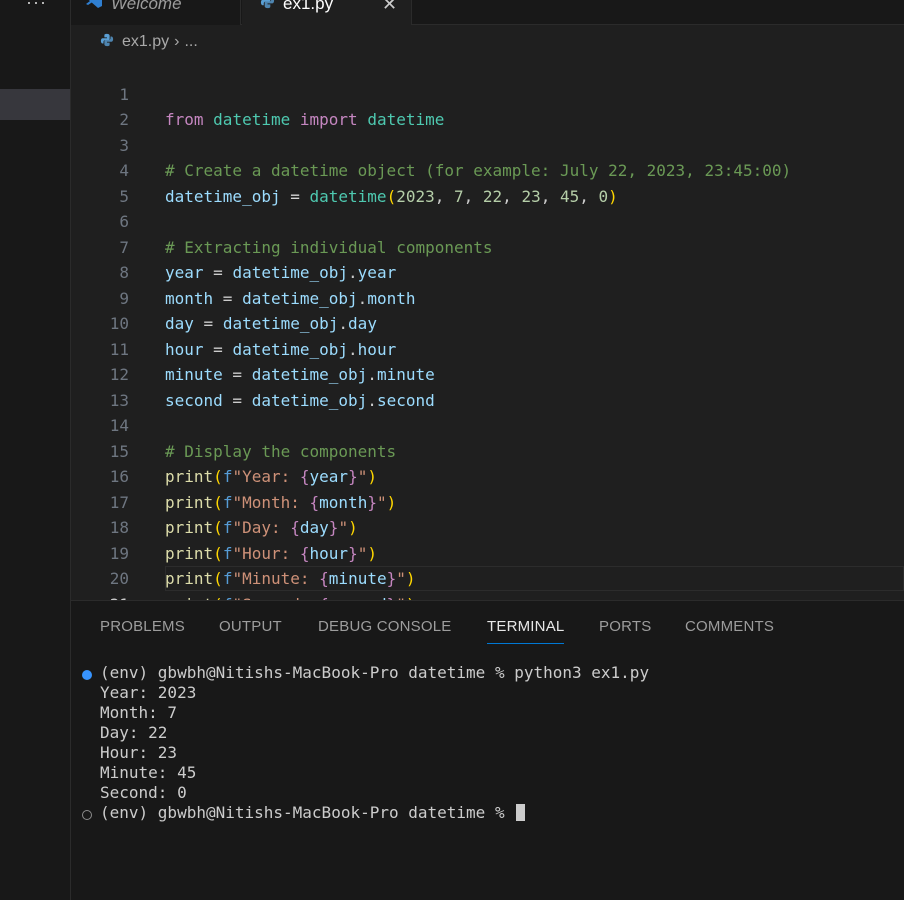 This screenshot has width=904, height=900. What do you see at coordinates (143, 792) in the screenshot?
I see `terminal-output-line: Second: 0` at bounding box center [143, 792].